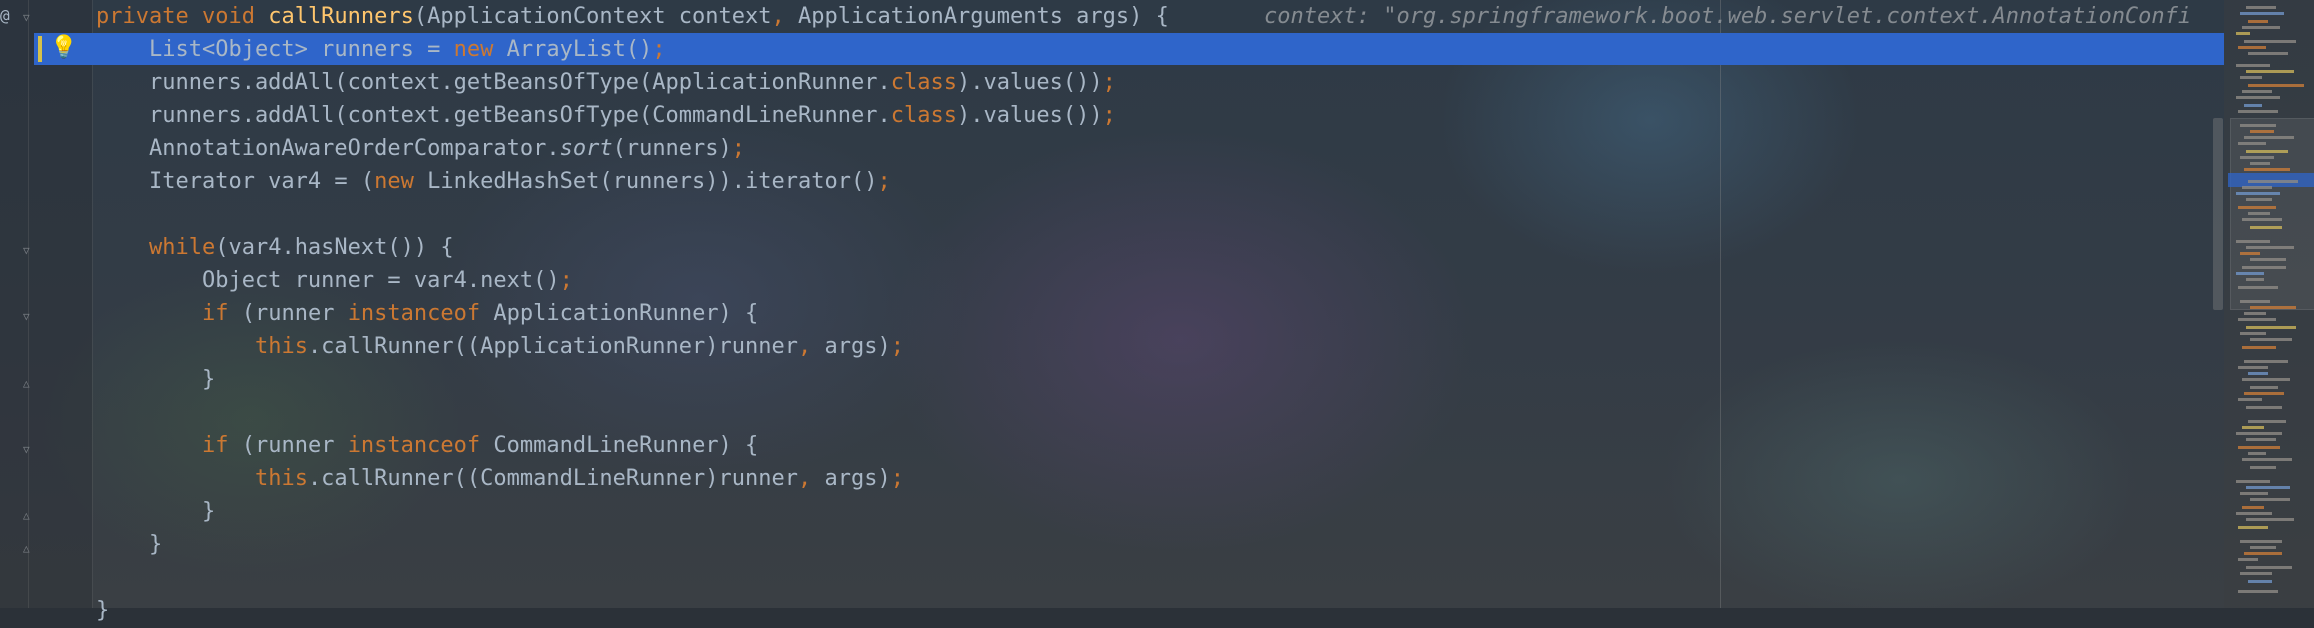  What do you see at coordinates (586, 148) in the screenshot?
I see `code-token: sort` at bounding box center [586, 148].